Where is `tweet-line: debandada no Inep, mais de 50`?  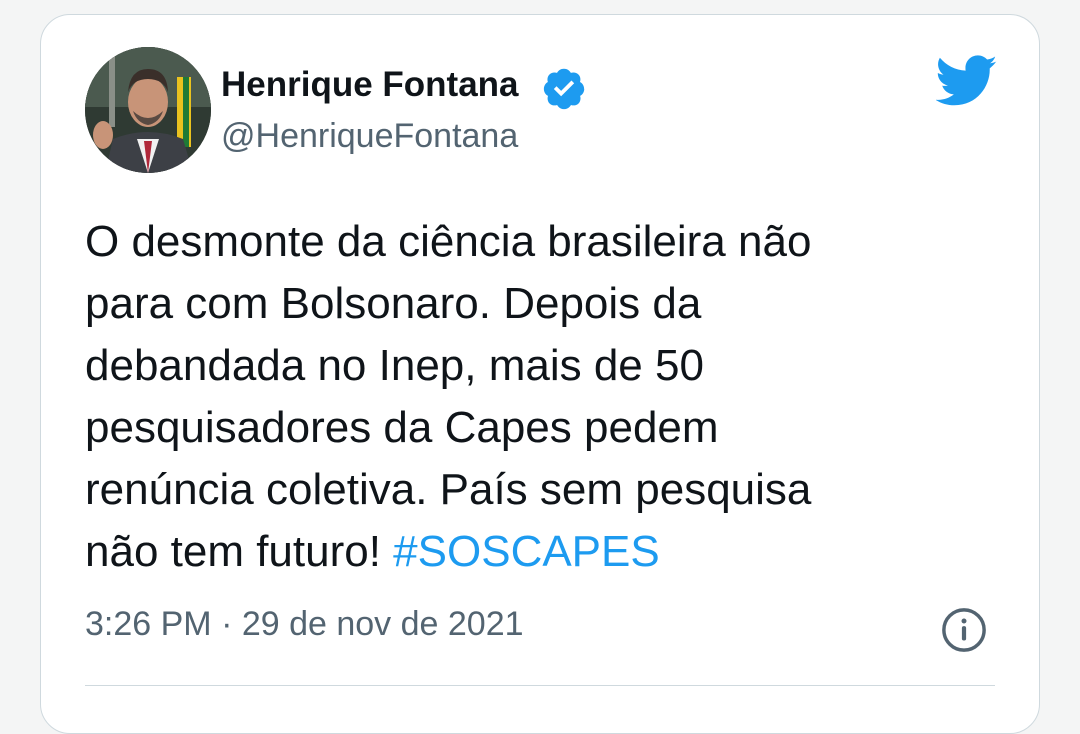
tweet-line: debandada no Inep, mais de 50 is located at coordinates (394, 365).